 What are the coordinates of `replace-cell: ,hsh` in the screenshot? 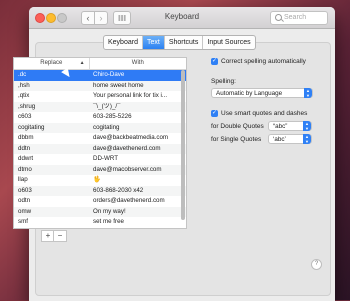 It's located at (51, 86).